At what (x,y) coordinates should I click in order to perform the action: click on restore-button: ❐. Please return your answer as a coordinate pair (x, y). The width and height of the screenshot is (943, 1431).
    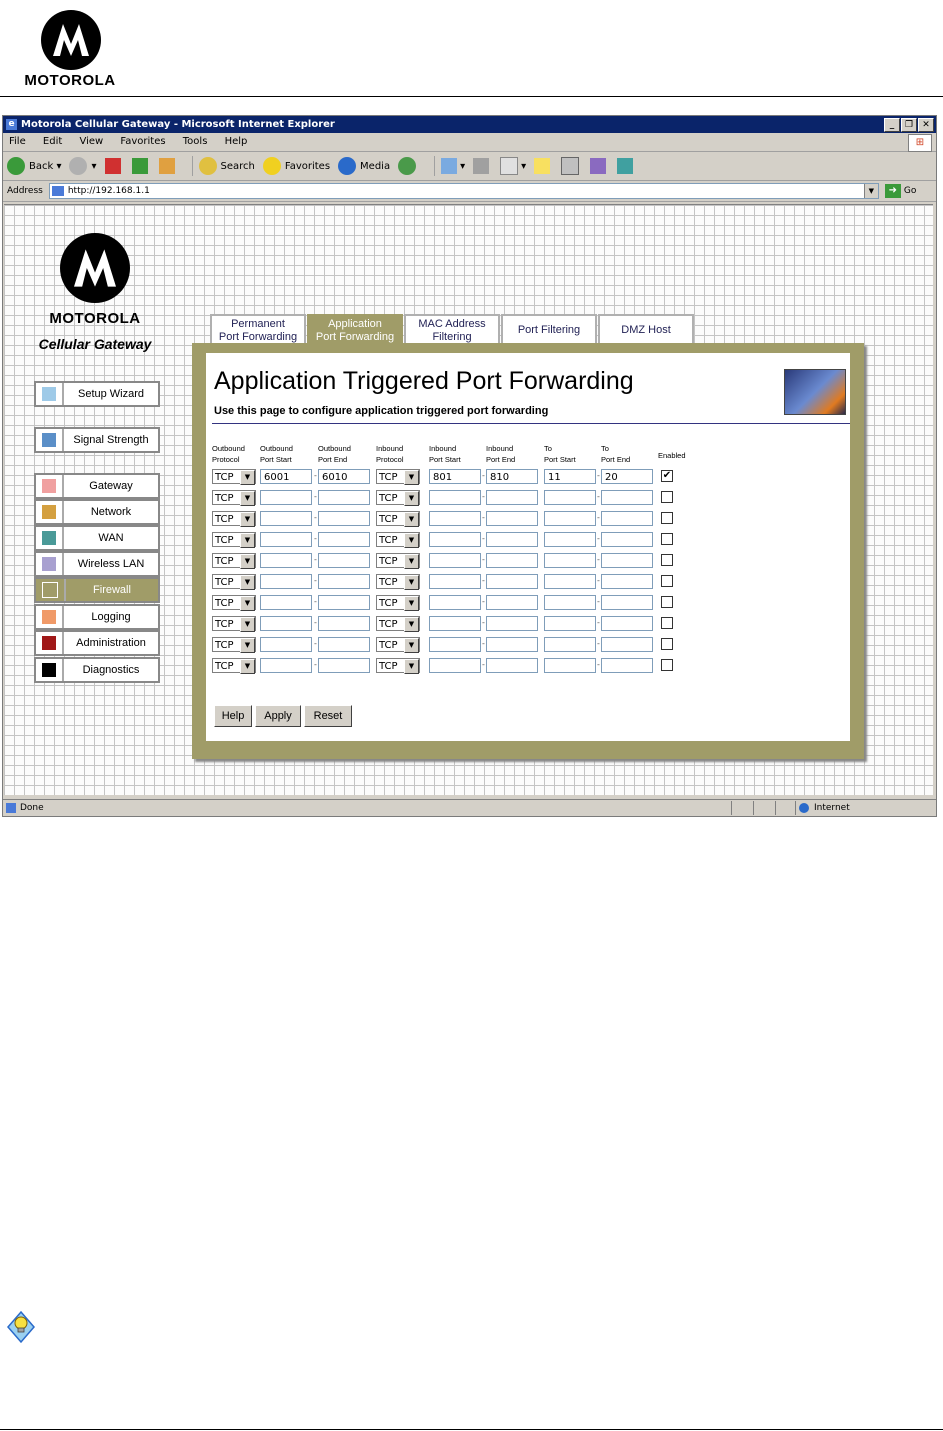
    Looking at the image, I should click on (909, 125).